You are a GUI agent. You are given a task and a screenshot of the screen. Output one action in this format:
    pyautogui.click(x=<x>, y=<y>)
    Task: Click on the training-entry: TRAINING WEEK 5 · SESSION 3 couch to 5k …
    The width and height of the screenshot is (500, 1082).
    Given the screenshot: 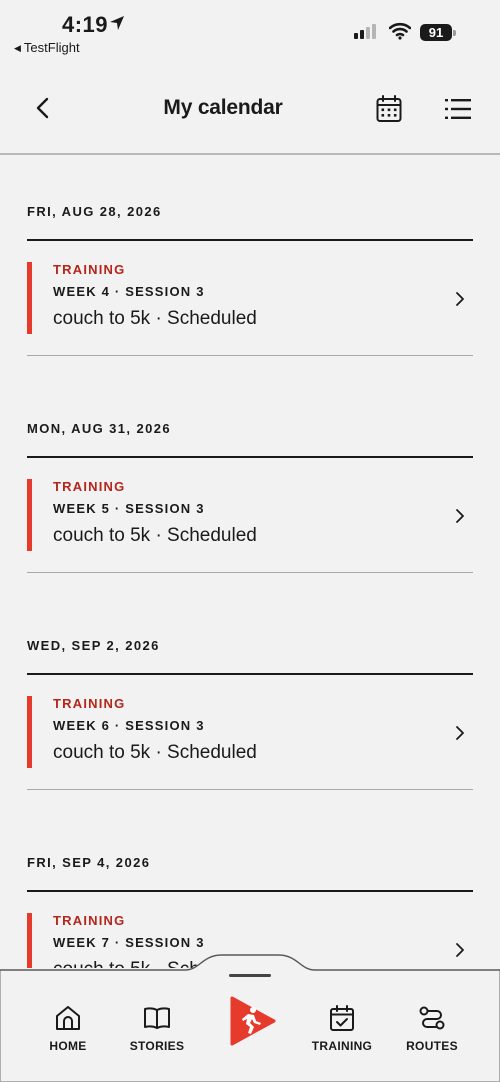 What is the action you would take?
    pyautogui.click(x=250, y=515)
    